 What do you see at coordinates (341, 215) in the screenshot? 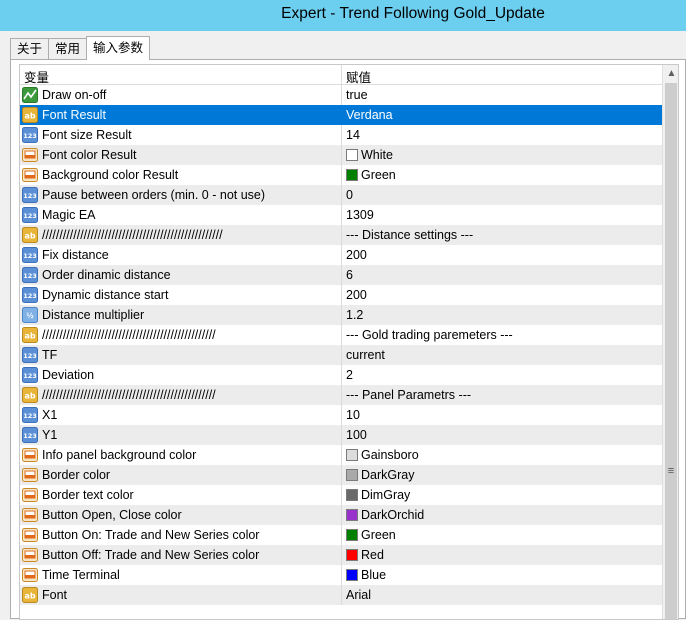
I see `parameter-row: 123 Magic EA 1309` at bounding box center [341, 215].